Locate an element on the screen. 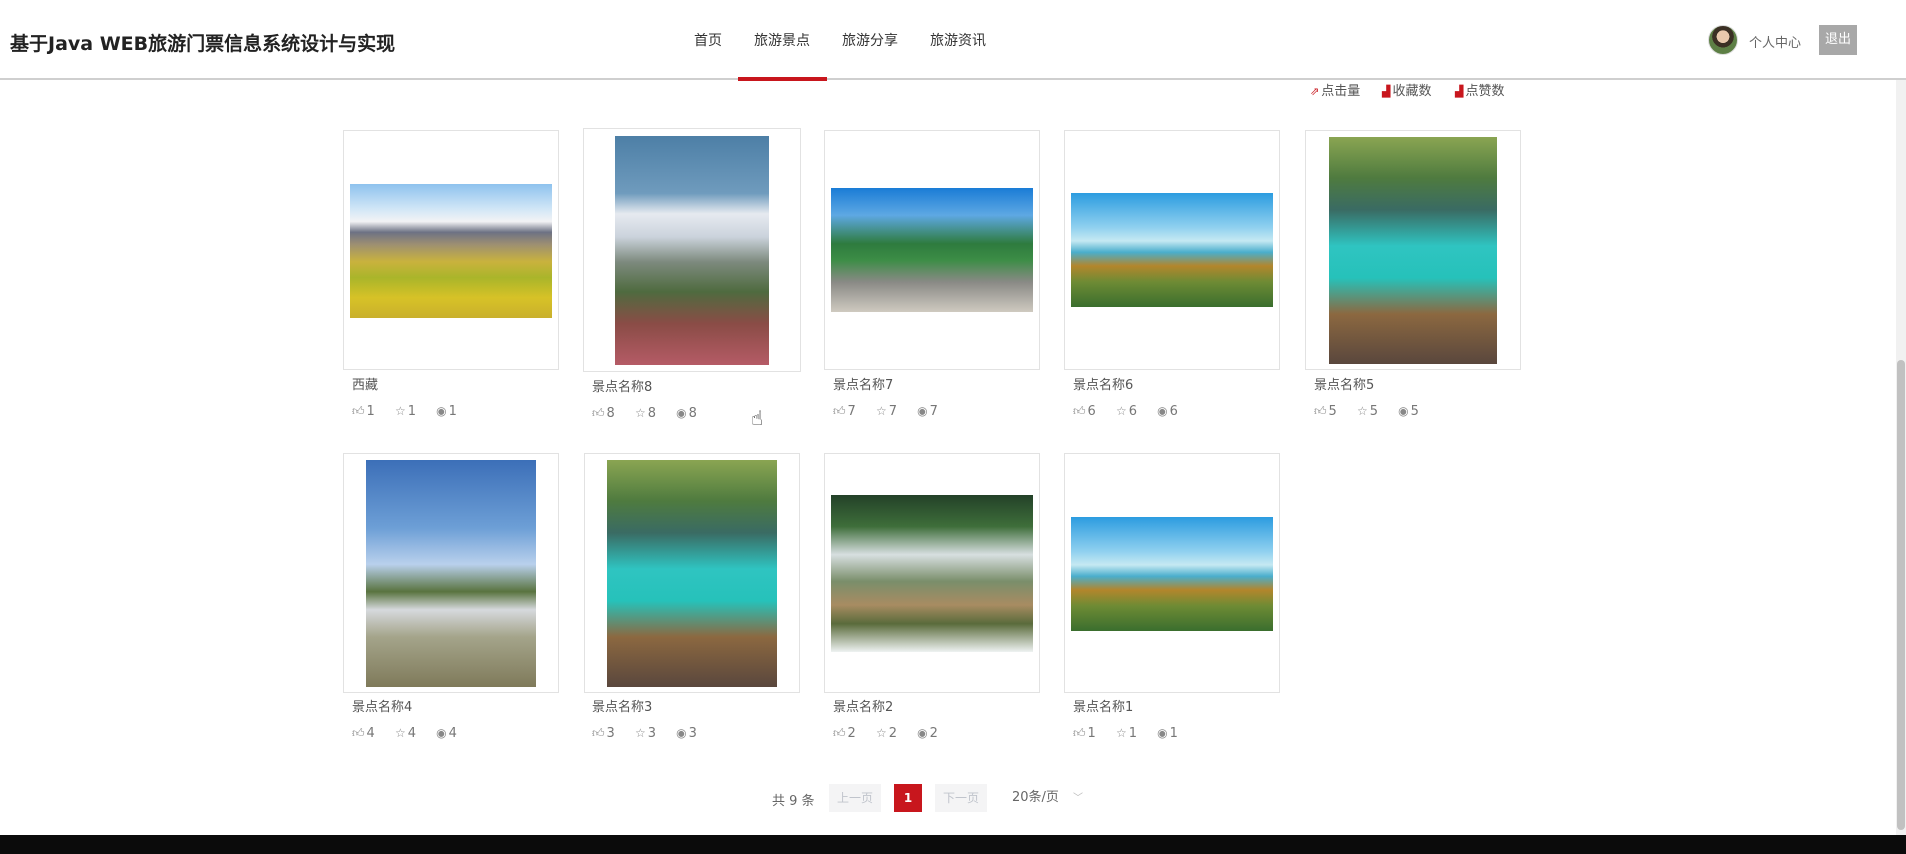  spot-stats: 👍︎ 4 ☆ 4 ◉ 4 is located at coordinates (412, 733).